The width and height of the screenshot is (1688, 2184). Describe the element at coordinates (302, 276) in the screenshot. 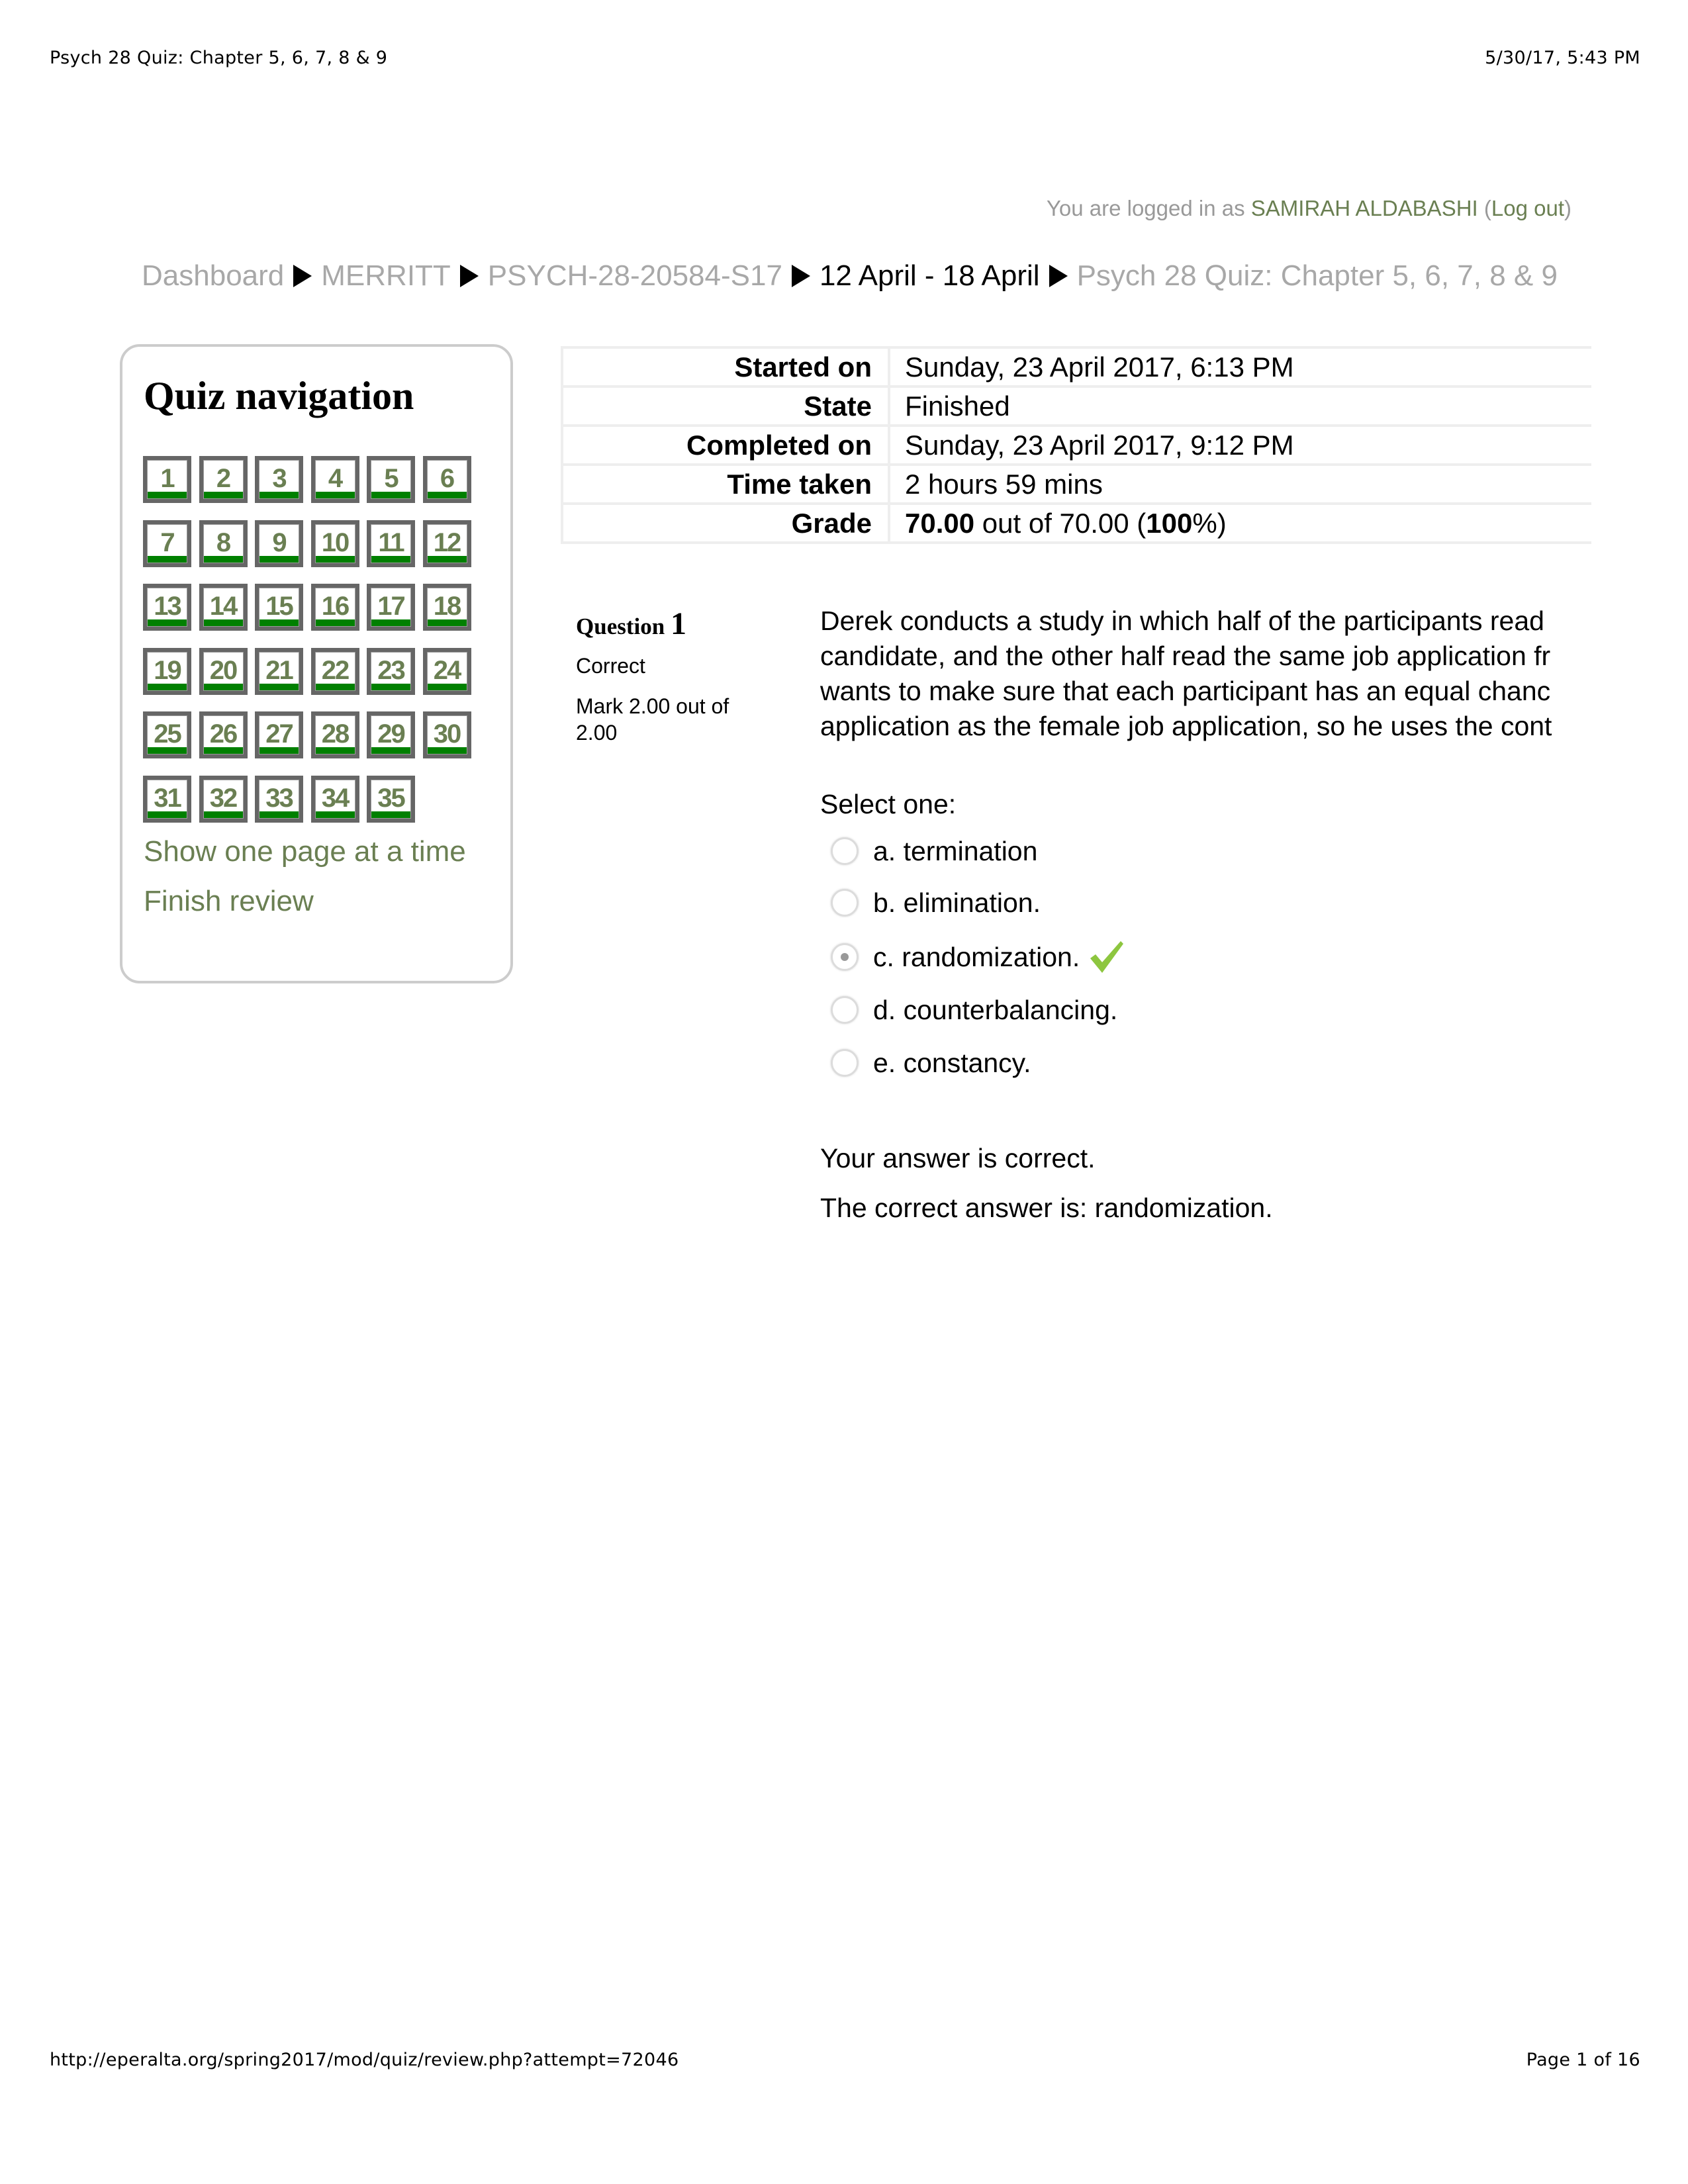

I see `breadcrumb-separator-icon` at that location.